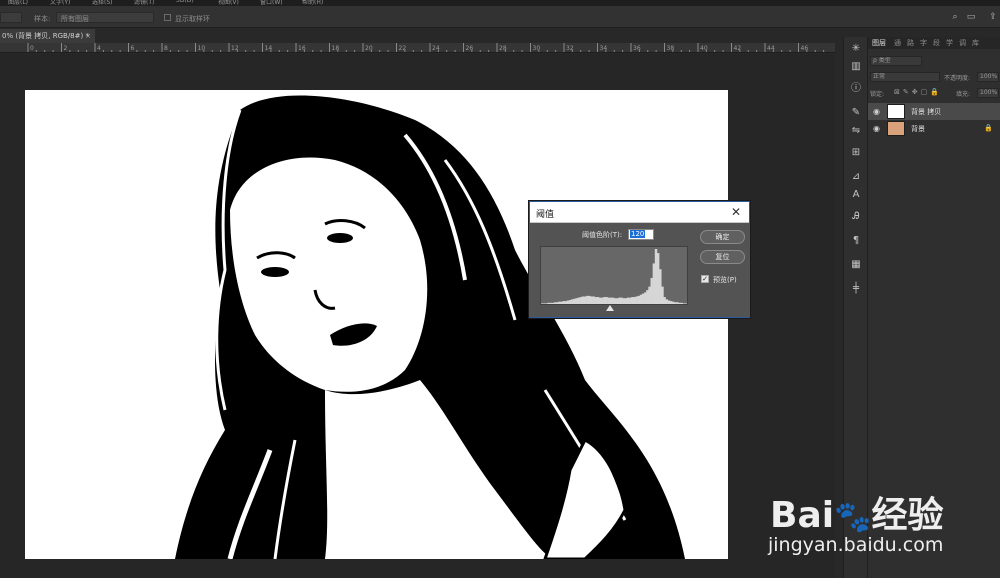 Image resolution: width=1000 pixels, height=578 pixels. What do you see at coordinates (856, 241) in the screenshot?
I see `properties-icon: ¶` at bounding box center [856, 241].